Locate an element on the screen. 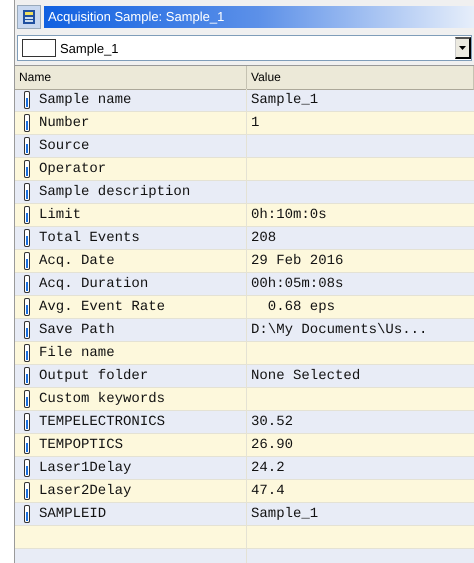  property-value: 29 Feb 2016 is located at coordinates (297, 261).